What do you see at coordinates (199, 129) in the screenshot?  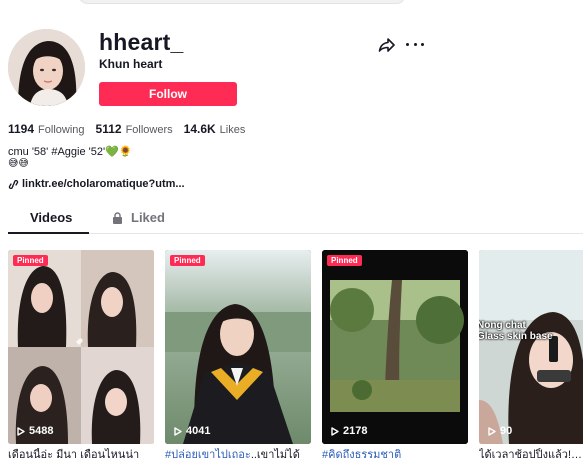 I see `likes-count: 14.6K` at bounding box center [199, 129].